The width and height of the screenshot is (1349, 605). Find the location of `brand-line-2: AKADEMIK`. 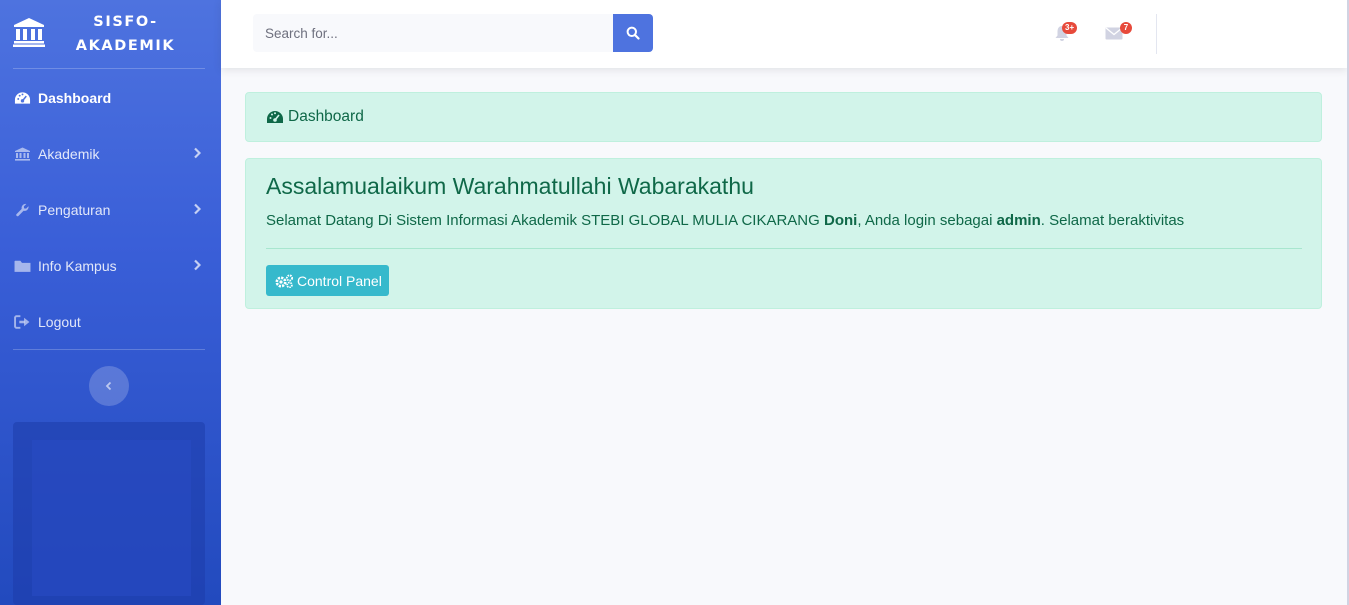

brand-line-2: AKADEMIK is located at coordinates (125, 46).